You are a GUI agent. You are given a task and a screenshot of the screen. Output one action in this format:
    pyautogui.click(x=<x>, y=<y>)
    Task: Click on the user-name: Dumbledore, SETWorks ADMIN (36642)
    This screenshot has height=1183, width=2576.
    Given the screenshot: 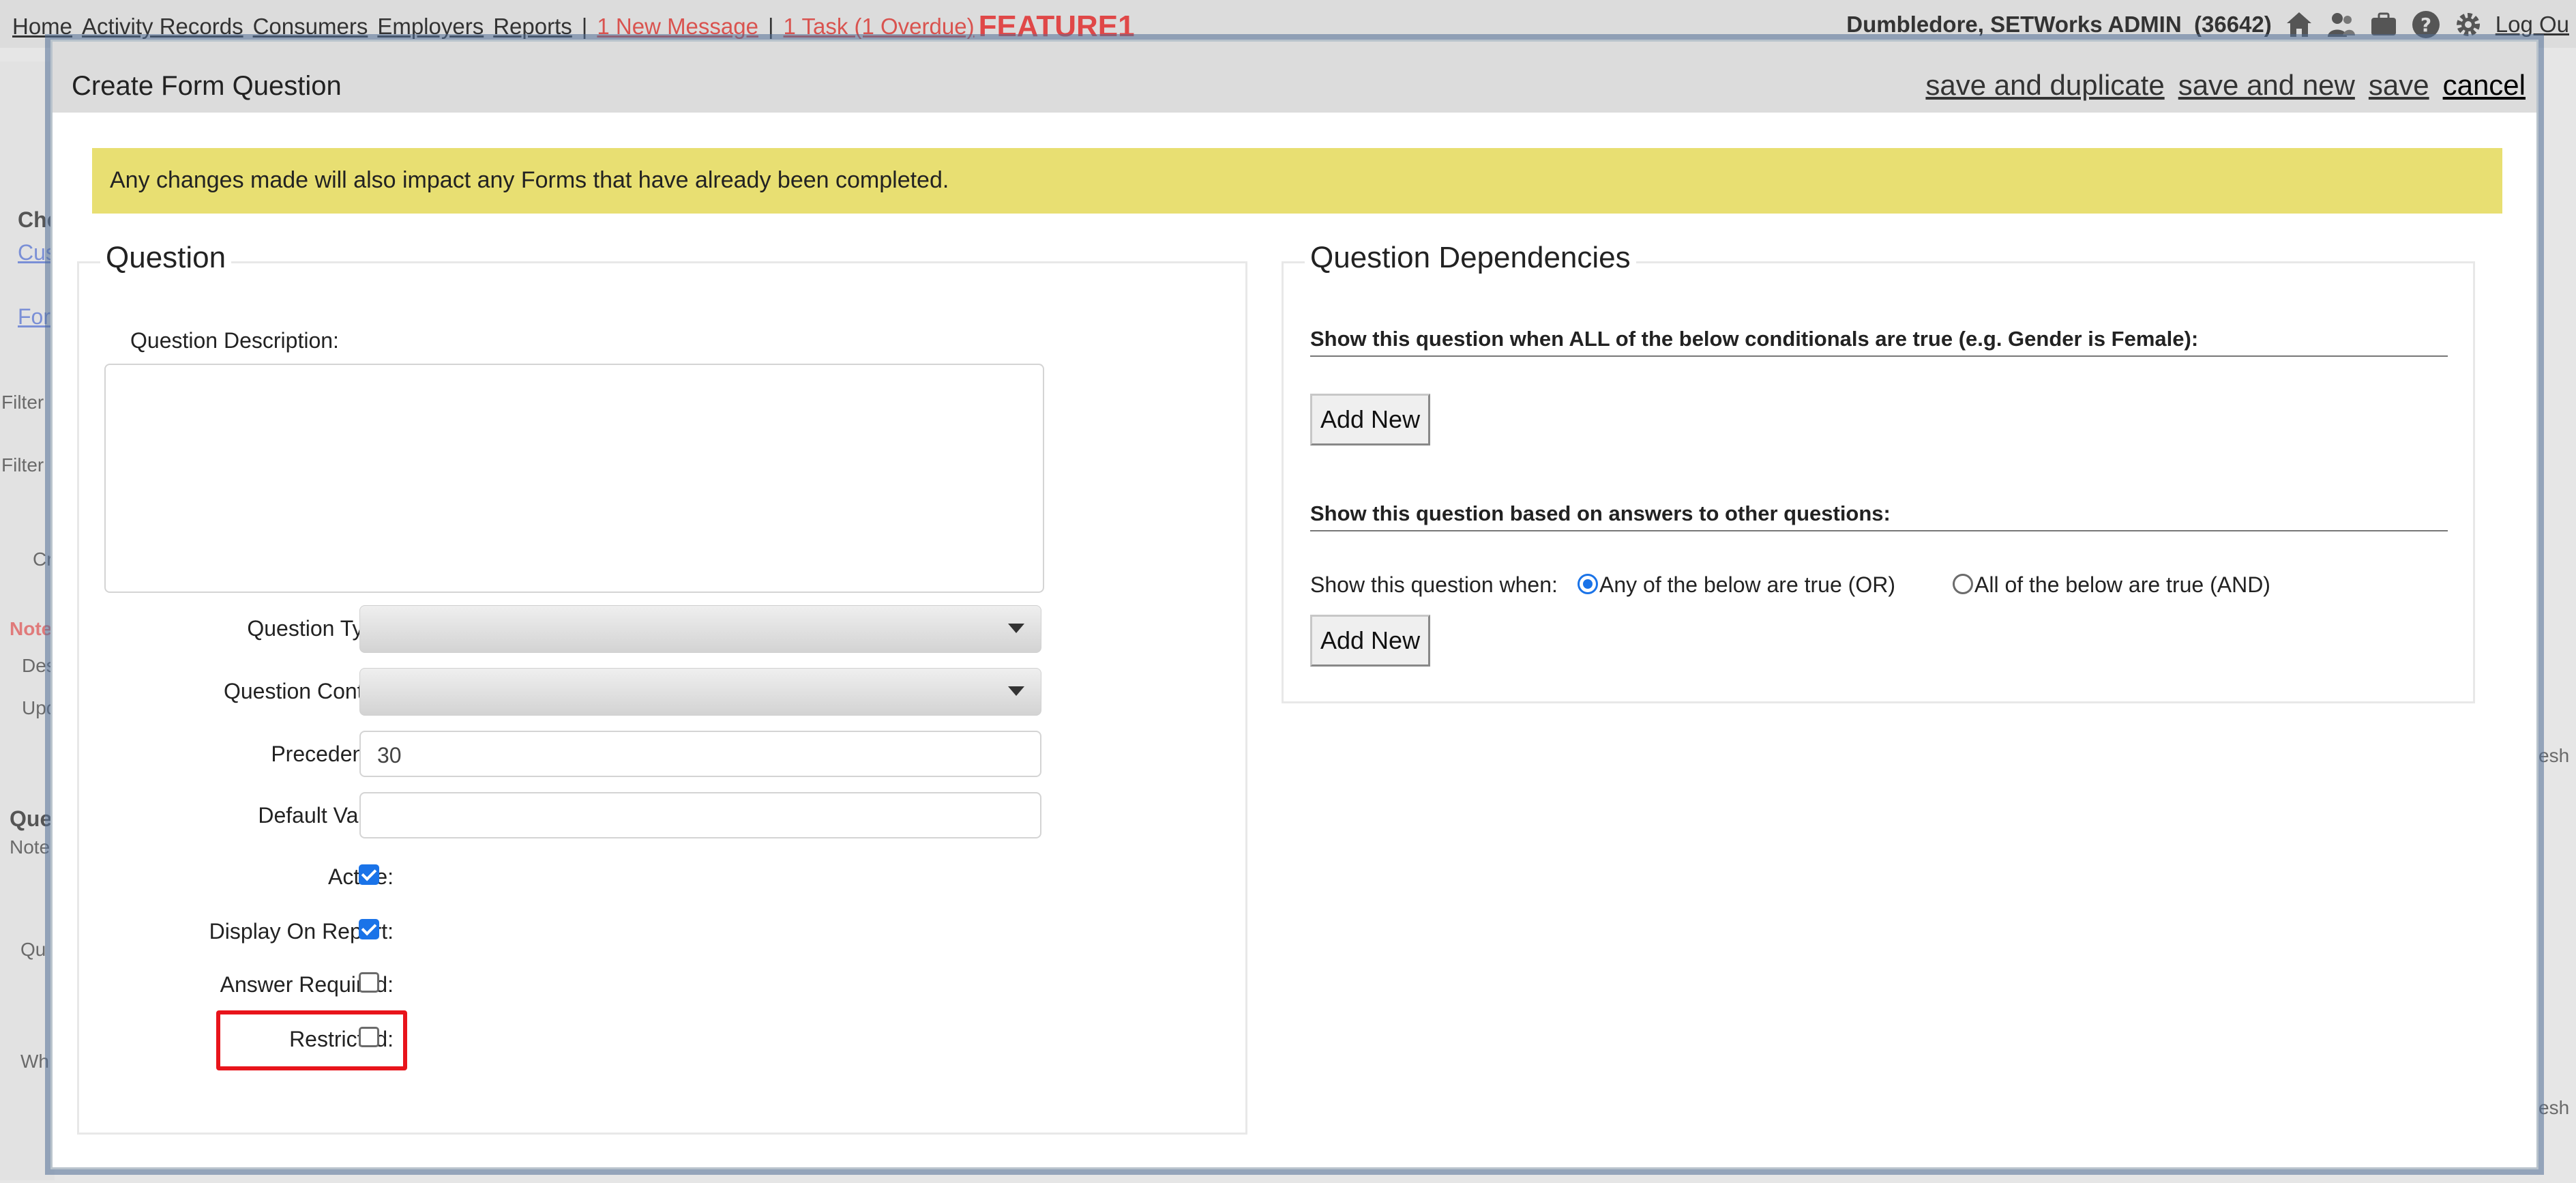 What is the action you would take?
    pyautogui.click(x=2059, y=24)
    